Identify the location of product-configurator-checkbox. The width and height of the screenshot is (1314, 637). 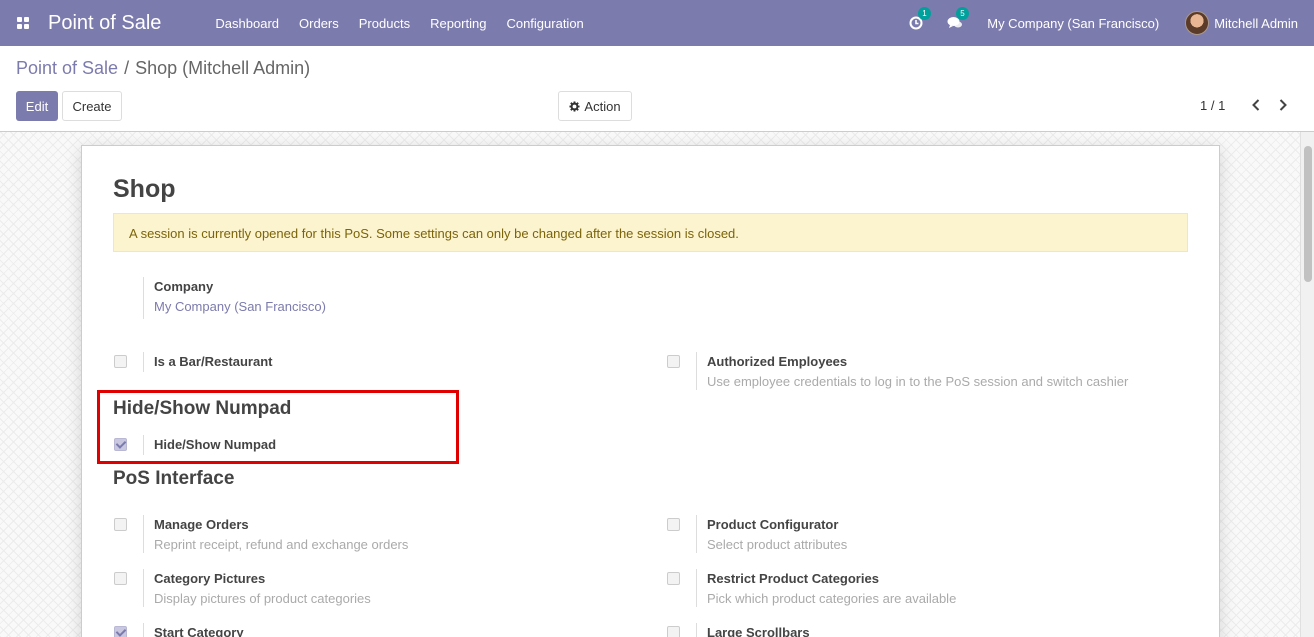
(673, 524).